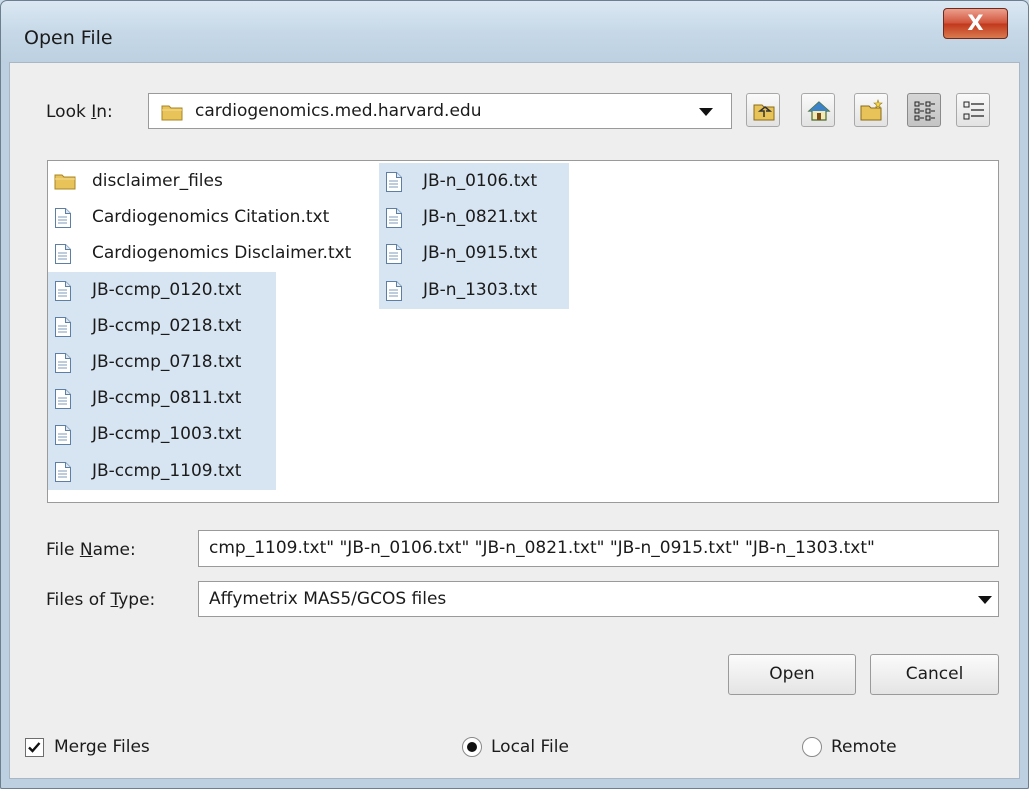  I want to click on remote-label: Remote, so click(864, 747).